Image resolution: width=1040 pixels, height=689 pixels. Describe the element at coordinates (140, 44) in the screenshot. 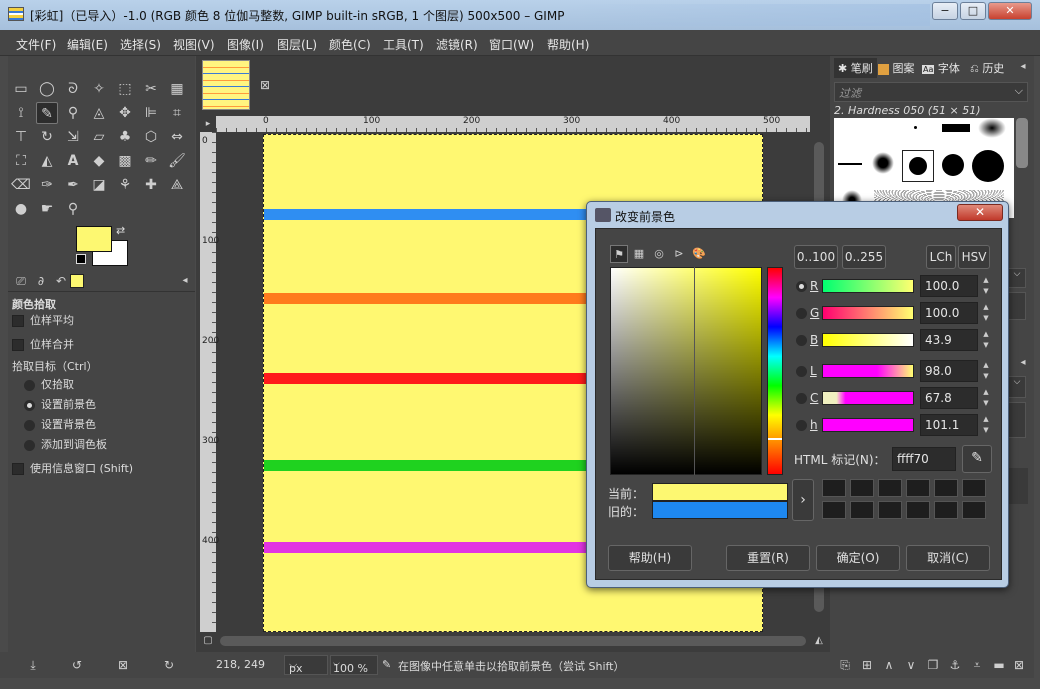

I see `menu-select: 选择(S)` at that location.